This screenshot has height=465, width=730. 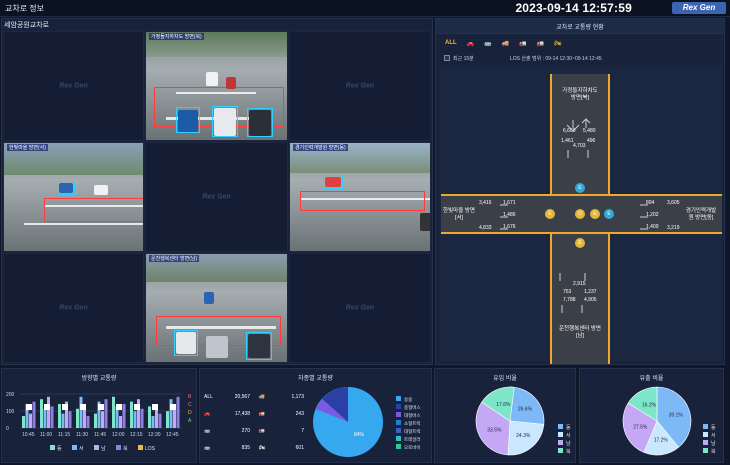 What do you see at coordinates (595, 214) in the screenshot?
I see `los-light-east-inner: E` at bounding box center [595, 214].